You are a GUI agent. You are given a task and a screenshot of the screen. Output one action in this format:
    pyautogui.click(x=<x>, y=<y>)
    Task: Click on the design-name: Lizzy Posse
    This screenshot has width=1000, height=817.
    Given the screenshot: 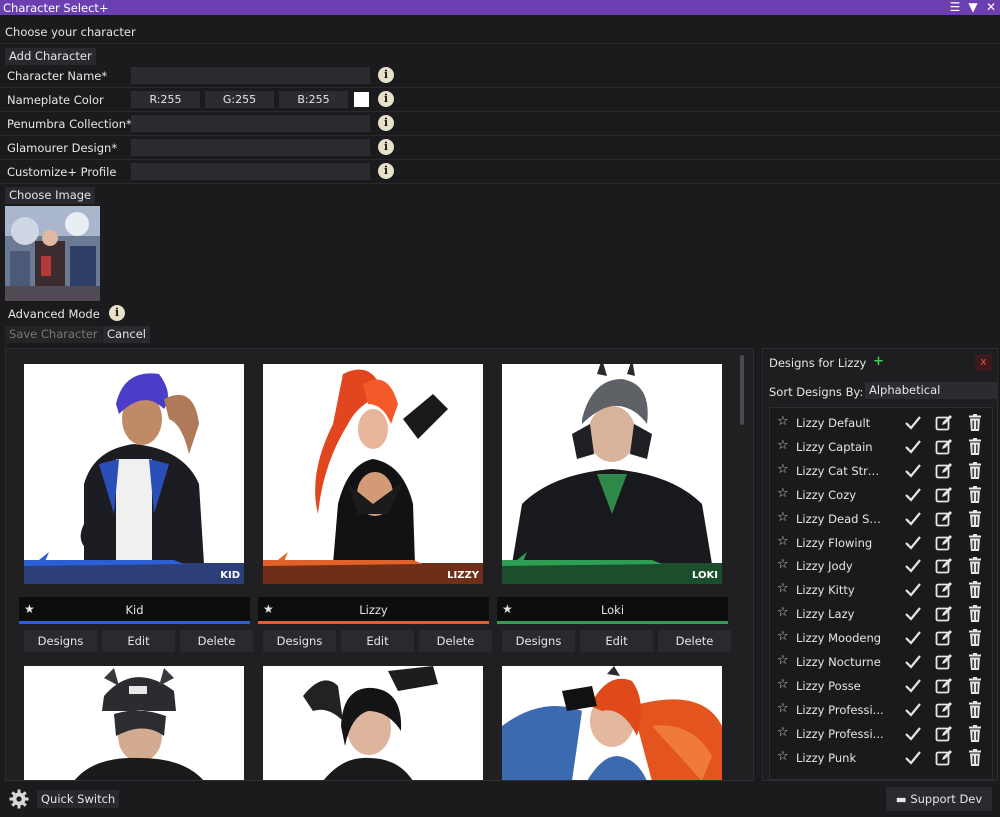 What is the action you would take?
    pyautogui.click(x=840, y=686)
    